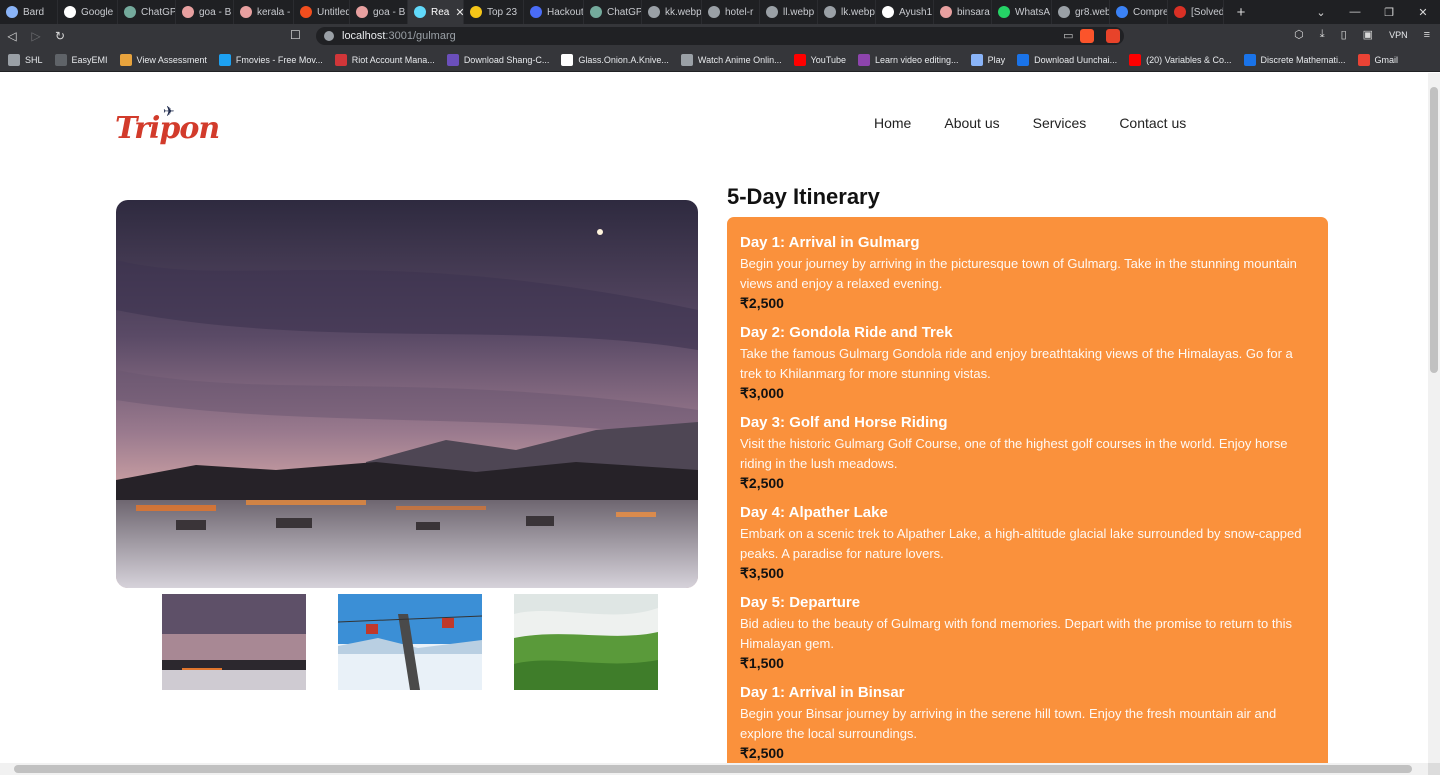 This screenshot has width=1440, height=775. What do you see at coordinates (163, 59) in the screenshot?
I see `bookmark-item: View Assessment` at bounding box center [163, 59].